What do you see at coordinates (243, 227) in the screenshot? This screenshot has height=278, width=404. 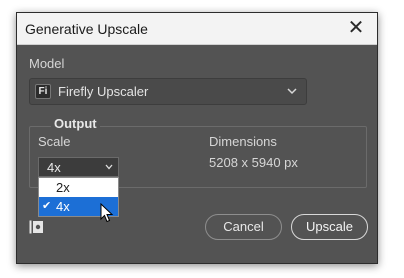 I see `cancel-button: Cancel` at bounding box center [243, 227].